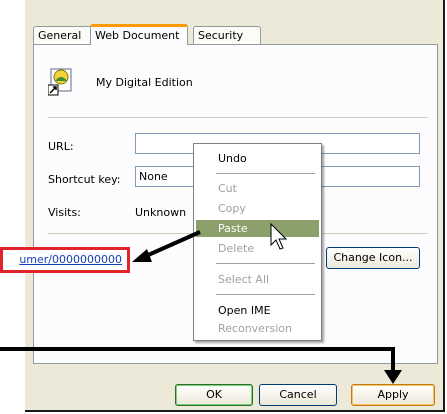 This screenshot has width=447, height=414. I want to click on tab-general: General, so click(64, 35).